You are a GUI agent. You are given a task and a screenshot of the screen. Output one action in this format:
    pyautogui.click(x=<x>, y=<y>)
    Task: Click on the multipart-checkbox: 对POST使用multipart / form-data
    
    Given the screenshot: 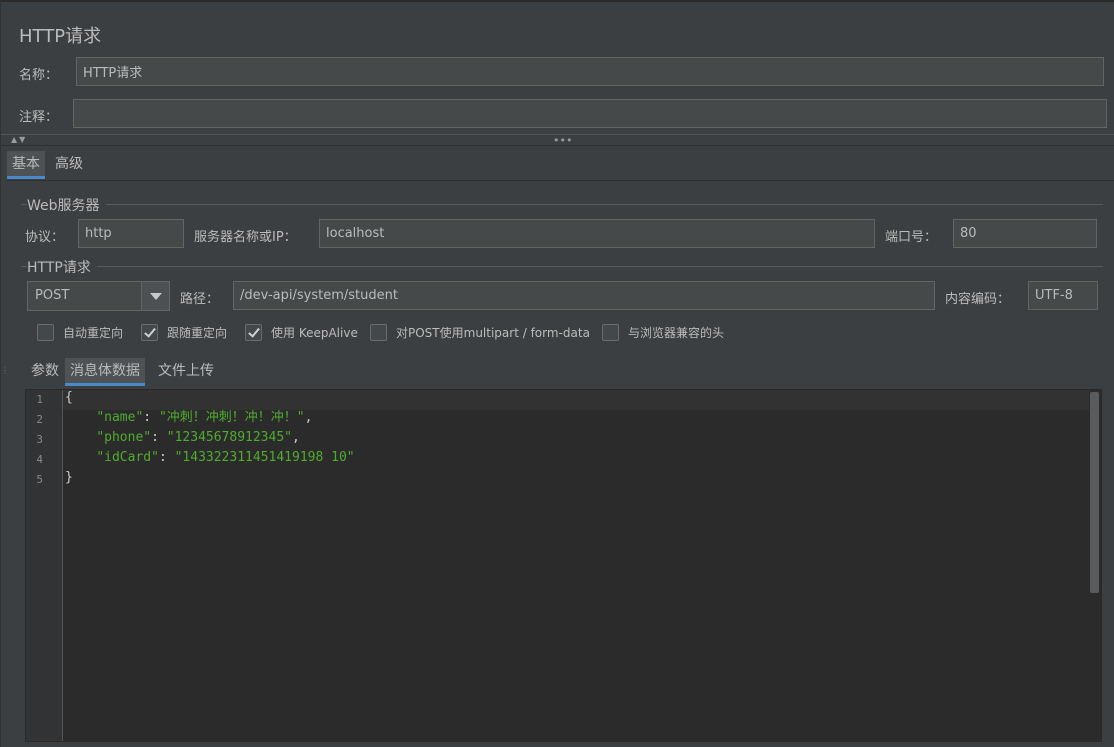 What is the action you would take?
    pyautogui.click(x=480, y=332)
    